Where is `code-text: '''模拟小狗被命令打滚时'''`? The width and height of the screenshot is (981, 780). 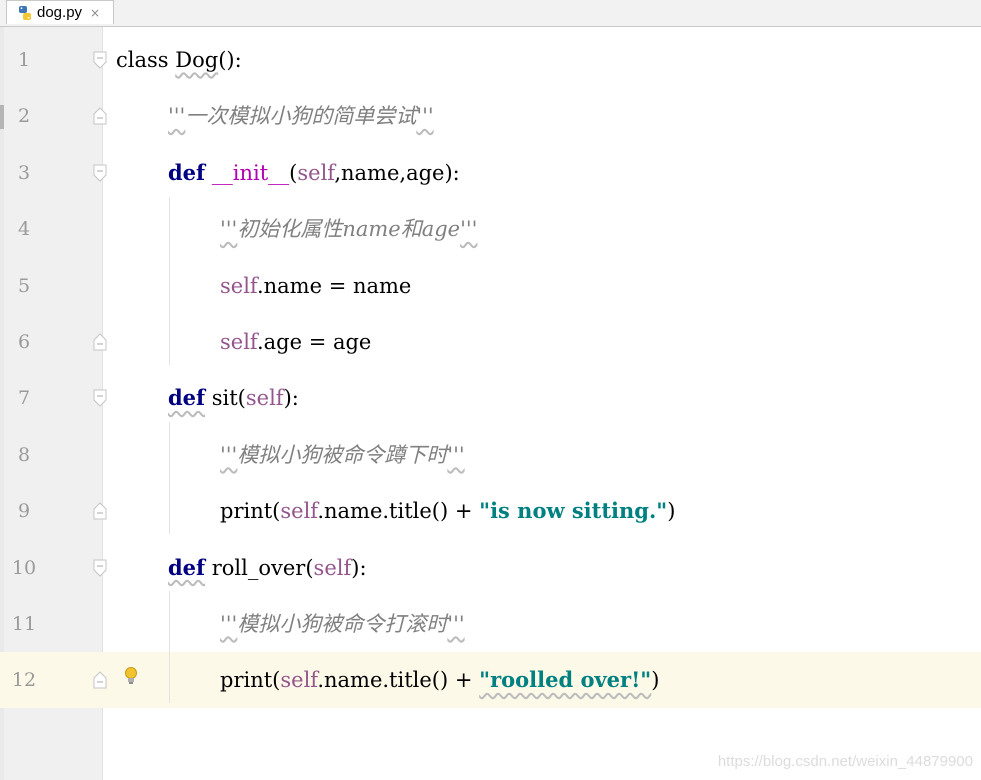
code-text: '''模拟小狗被命令打滚时''' is located at coordinates (342, 624).